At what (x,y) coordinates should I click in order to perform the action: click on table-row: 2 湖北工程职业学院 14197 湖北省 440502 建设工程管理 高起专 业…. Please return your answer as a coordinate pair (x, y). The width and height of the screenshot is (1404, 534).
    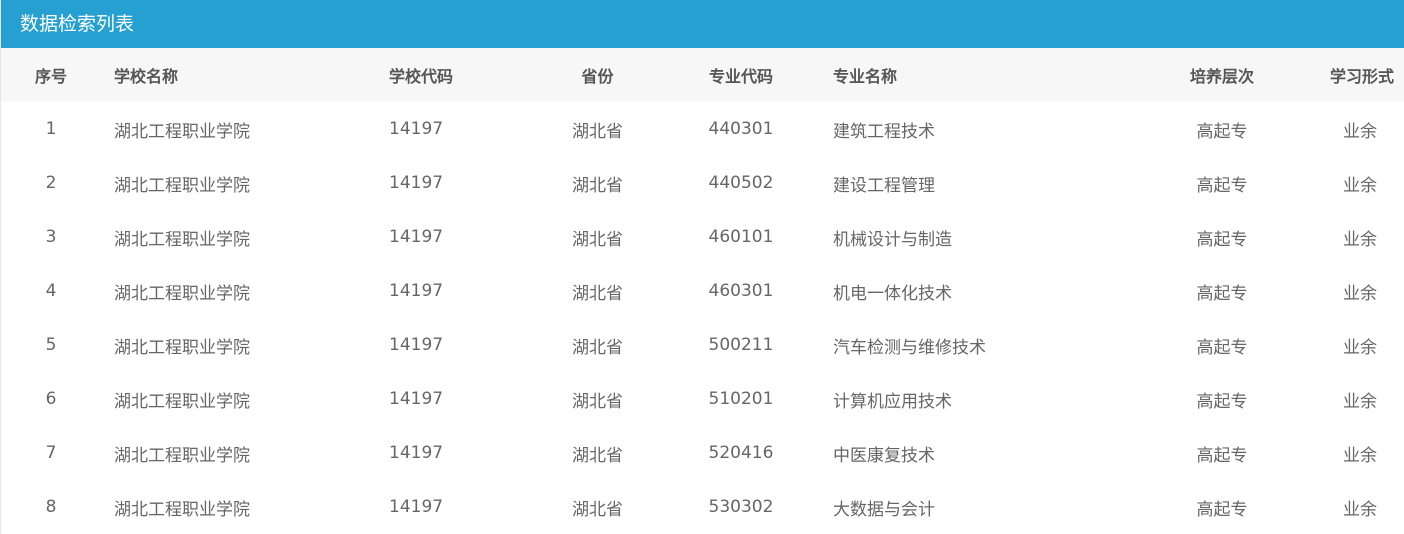
    Looking at the image, I should click on (702, 183).